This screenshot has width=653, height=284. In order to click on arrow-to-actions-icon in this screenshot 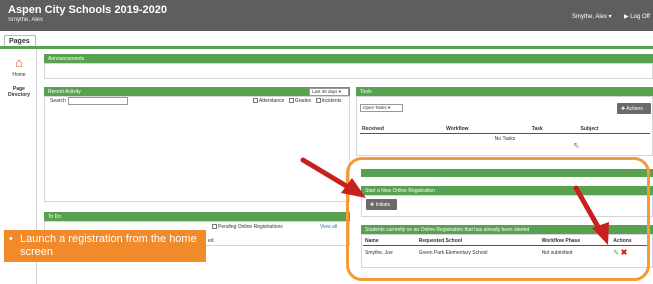, I will do `click(591, 215)`.